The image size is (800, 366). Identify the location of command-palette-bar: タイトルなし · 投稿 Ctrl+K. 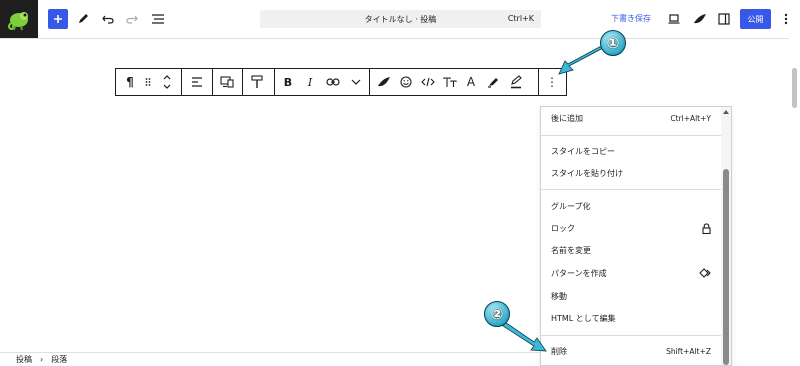
(400, 19).